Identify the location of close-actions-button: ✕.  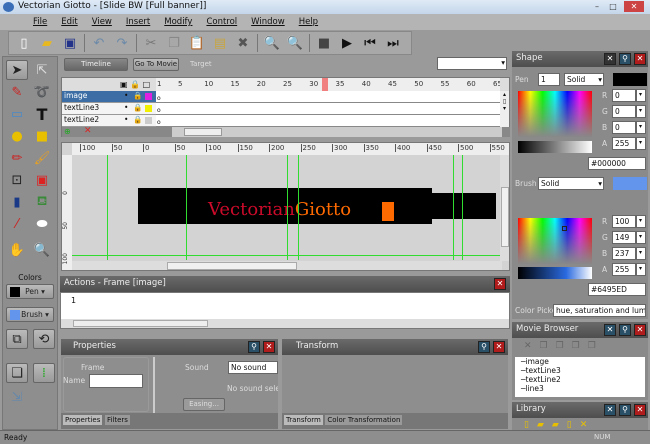
(500, 284).